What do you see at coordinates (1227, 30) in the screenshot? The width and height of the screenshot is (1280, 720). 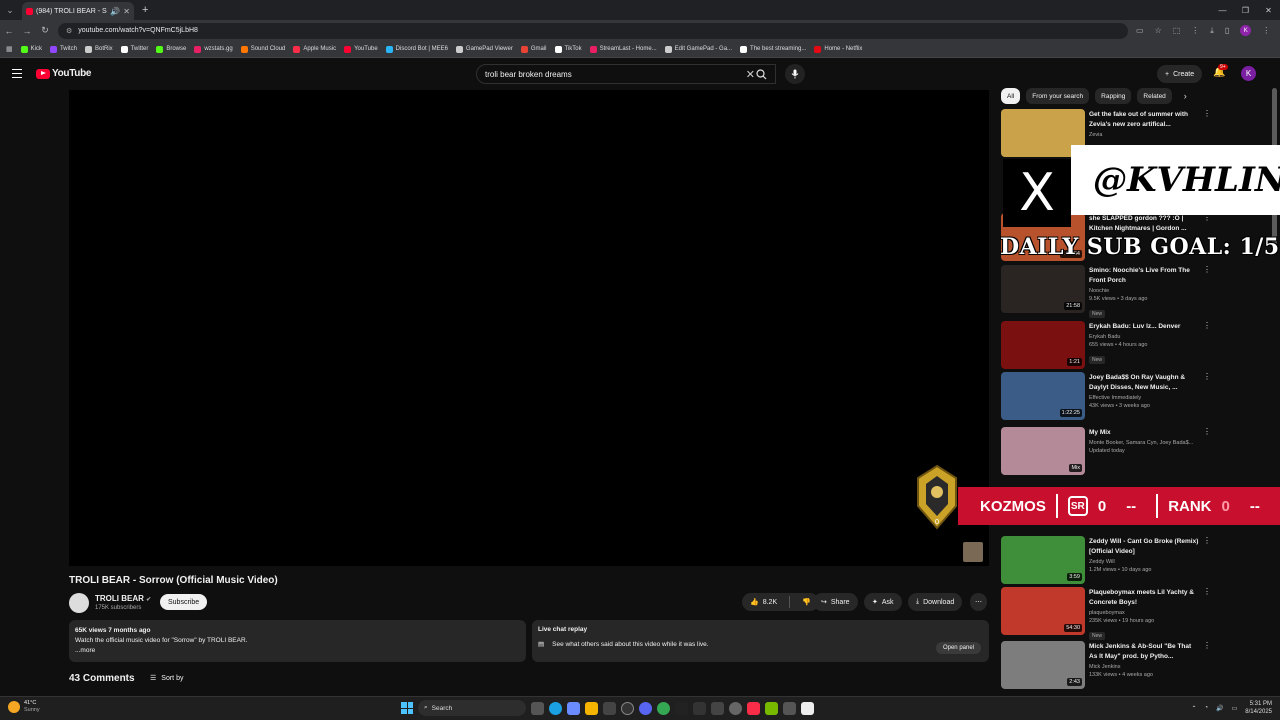 I see `sidepanel-icon: ▯` at bounding box center [1227, 30].